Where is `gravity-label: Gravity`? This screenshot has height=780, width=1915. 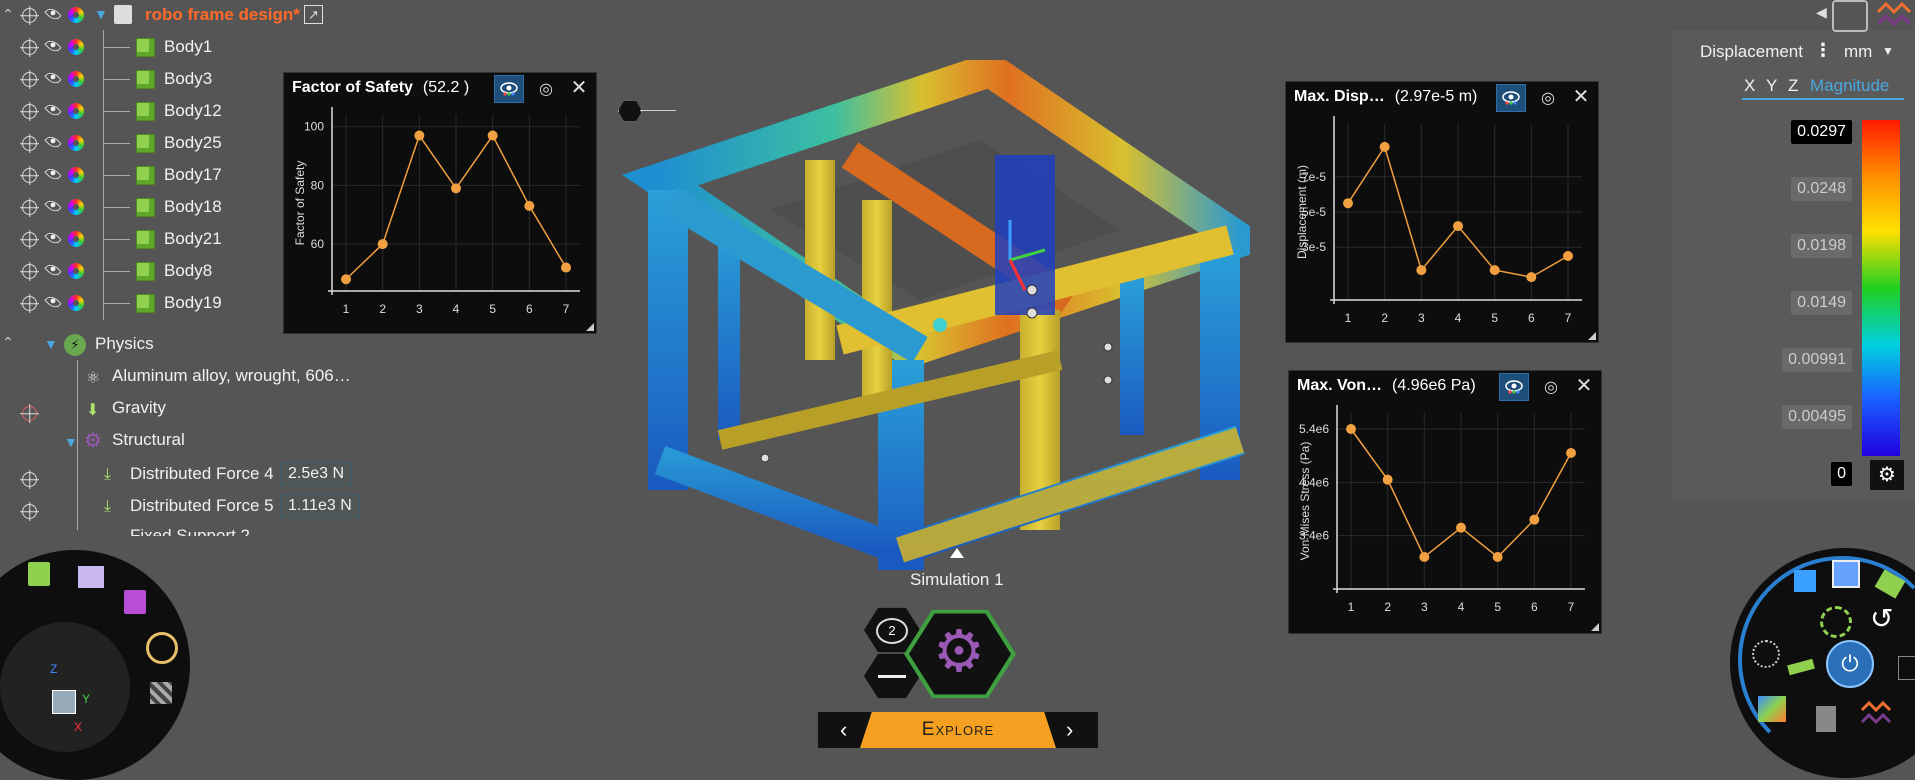
gravity-label: Gravity is located at coordinates (139, 408).